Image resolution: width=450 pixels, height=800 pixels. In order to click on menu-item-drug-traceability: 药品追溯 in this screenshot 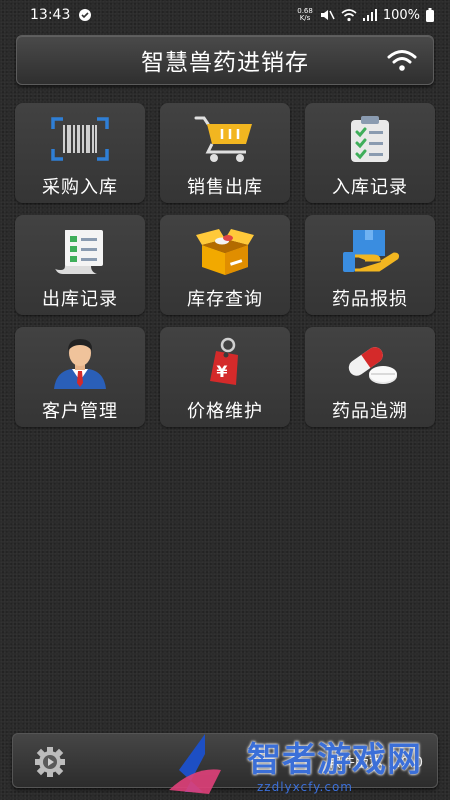, I will do `click(370, 377)`.